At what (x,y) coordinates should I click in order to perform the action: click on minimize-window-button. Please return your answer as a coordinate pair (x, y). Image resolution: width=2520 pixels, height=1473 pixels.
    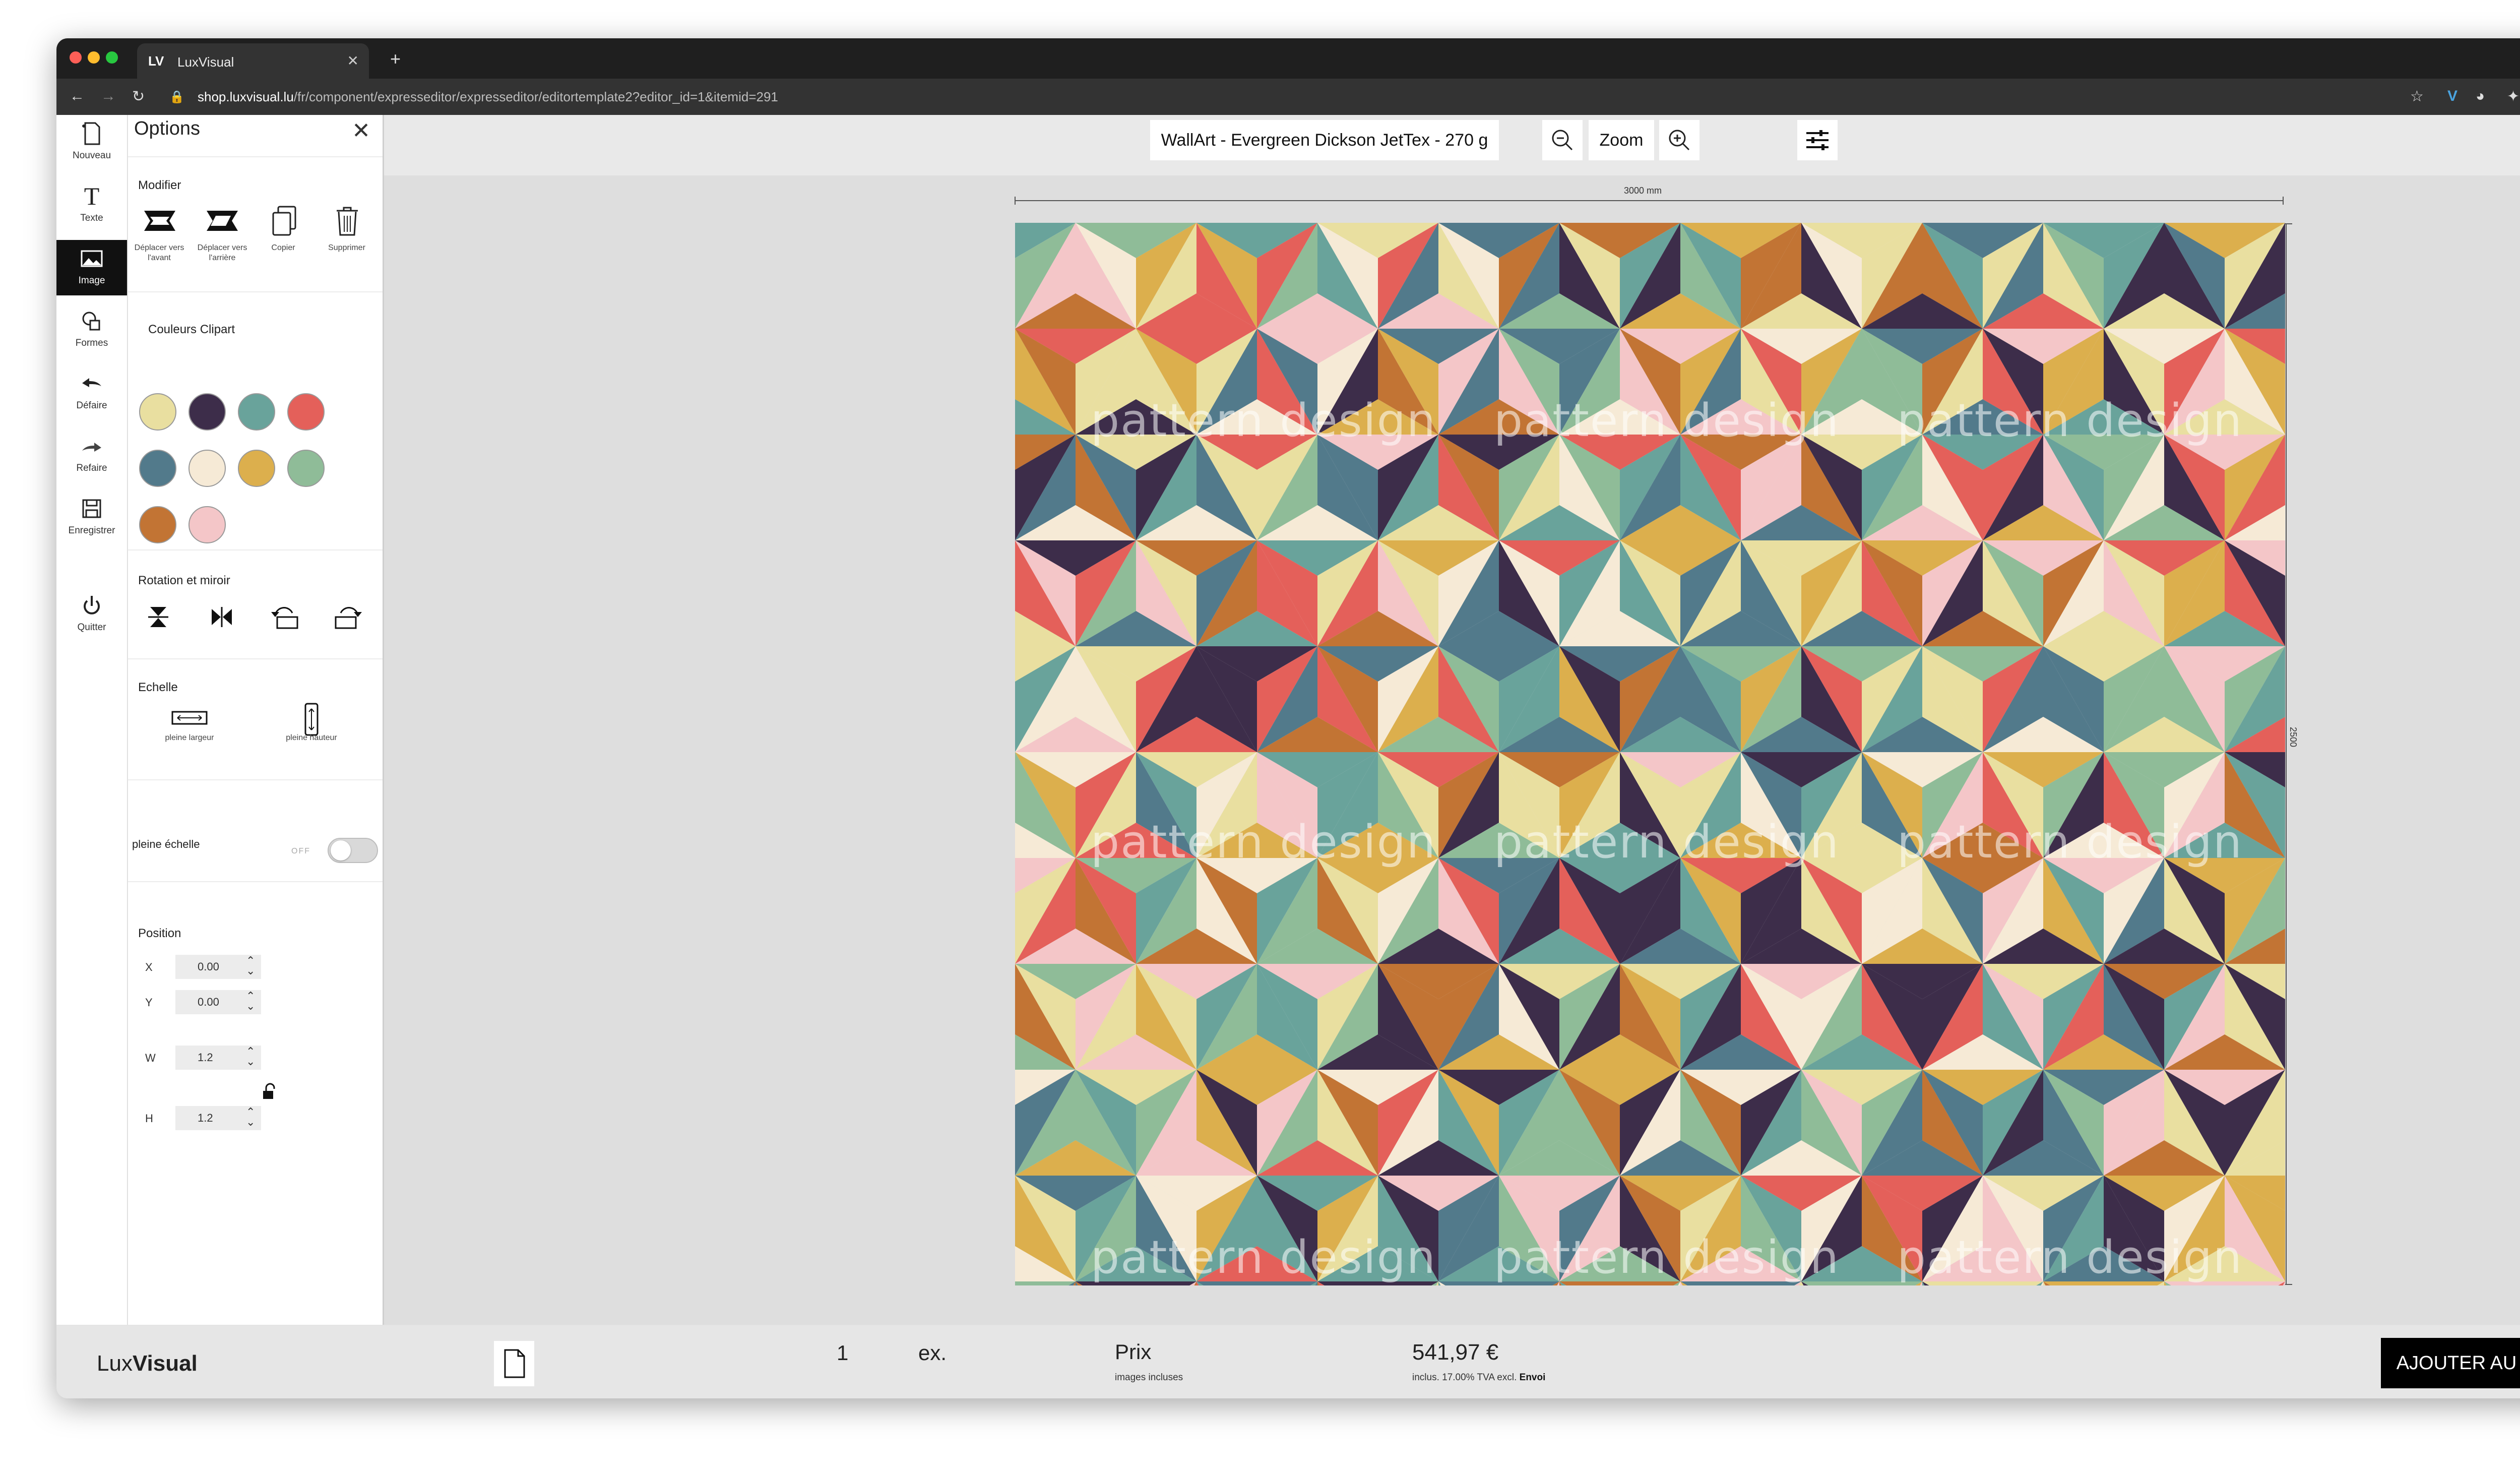
    Looking at the image, I should click on (94, 57).